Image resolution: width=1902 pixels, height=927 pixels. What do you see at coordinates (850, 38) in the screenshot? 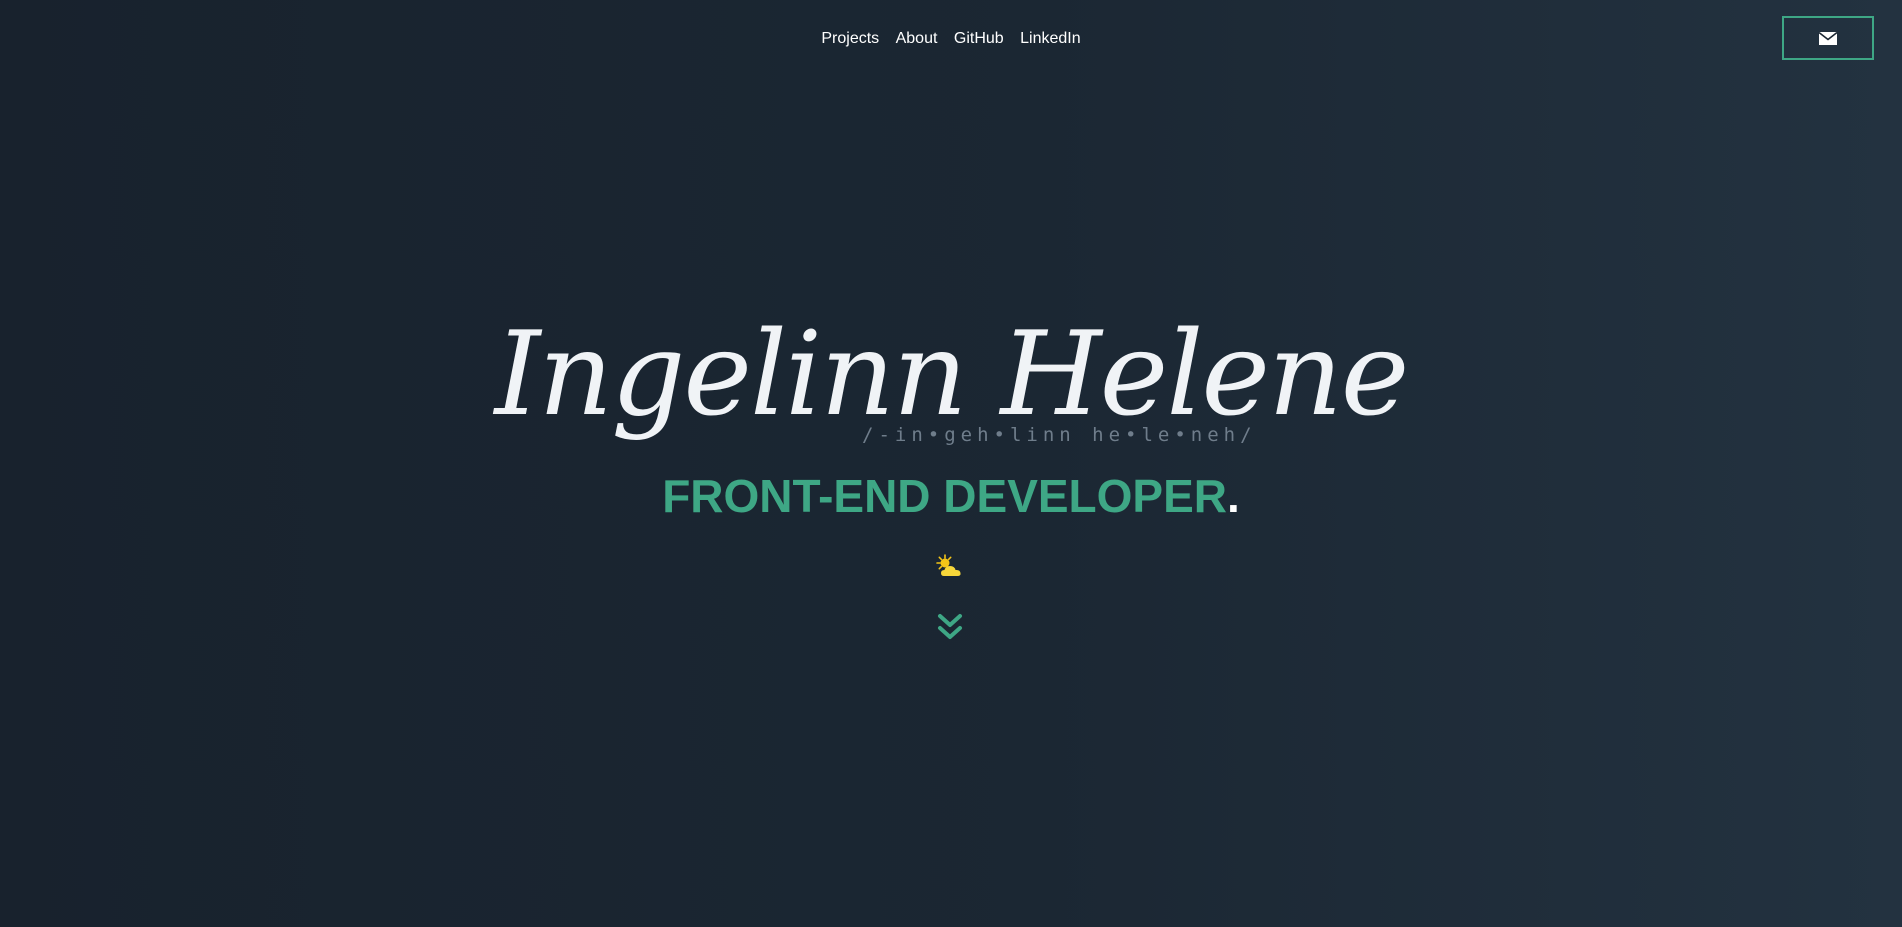
I see `nav-link-projects: Projects` at bounding box center [850, 38].